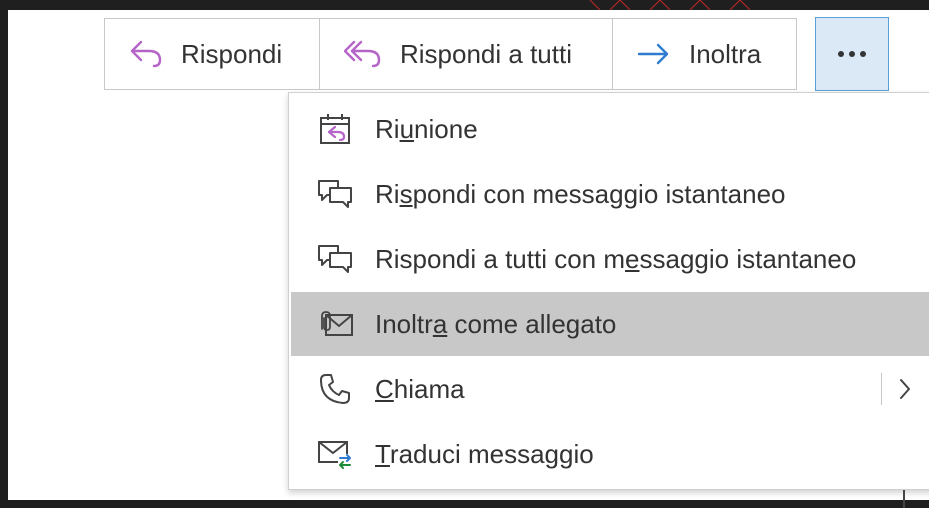  Describe the element at coordinates (610, 389) in the screenshot. I see `menu-item-call: Chiama` at that location.